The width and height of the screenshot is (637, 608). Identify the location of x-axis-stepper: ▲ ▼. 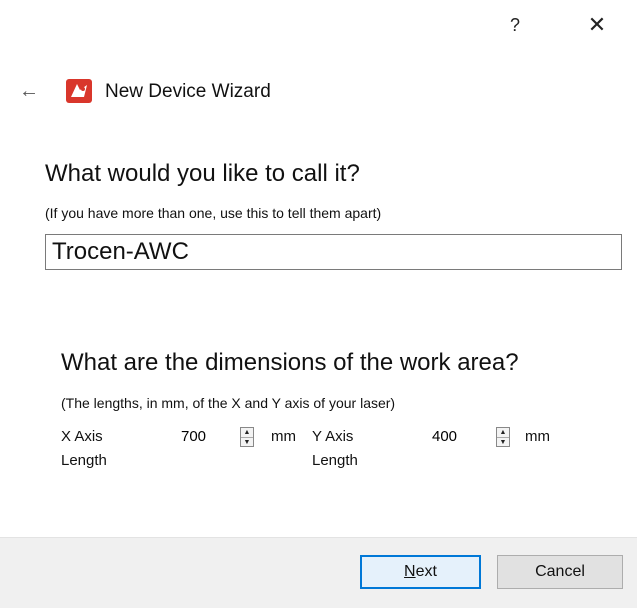
(247, 437).